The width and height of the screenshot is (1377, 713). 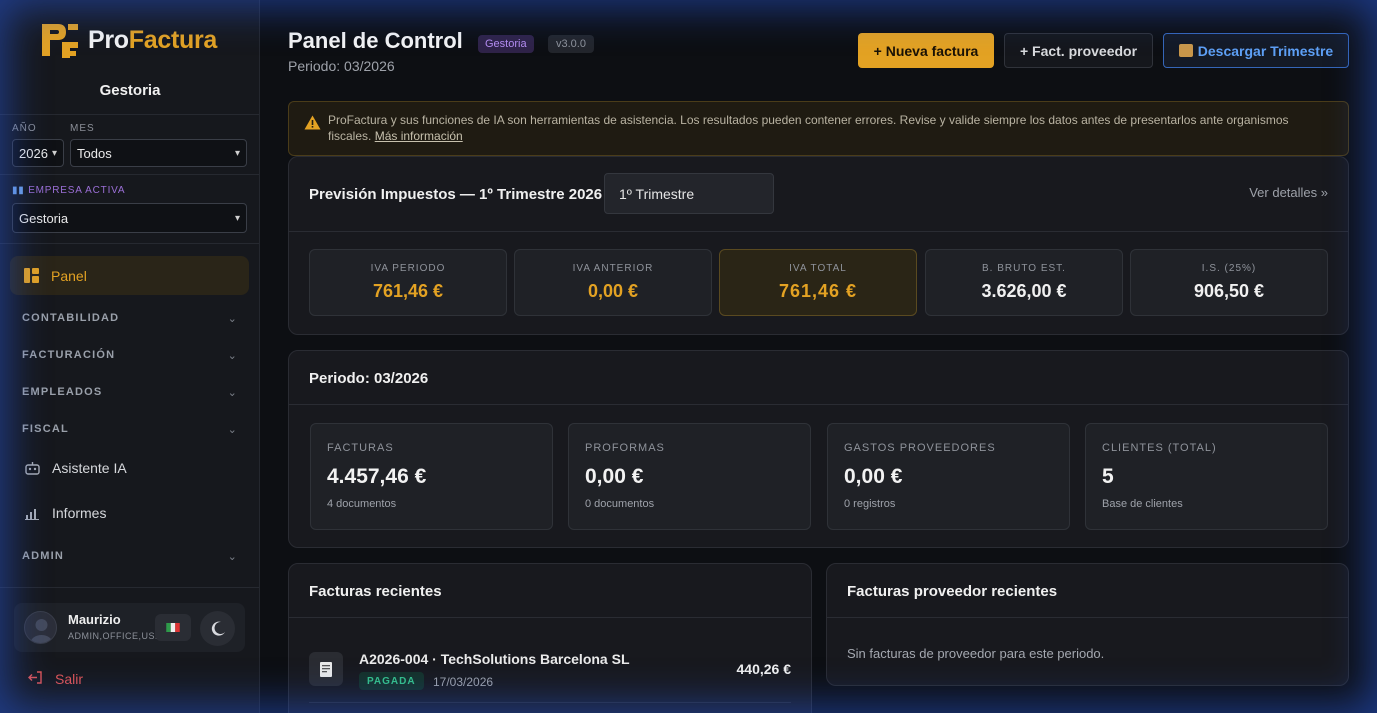 I want to click on nav-item-asistente: Asistente IA, so click(x=75, y=468).